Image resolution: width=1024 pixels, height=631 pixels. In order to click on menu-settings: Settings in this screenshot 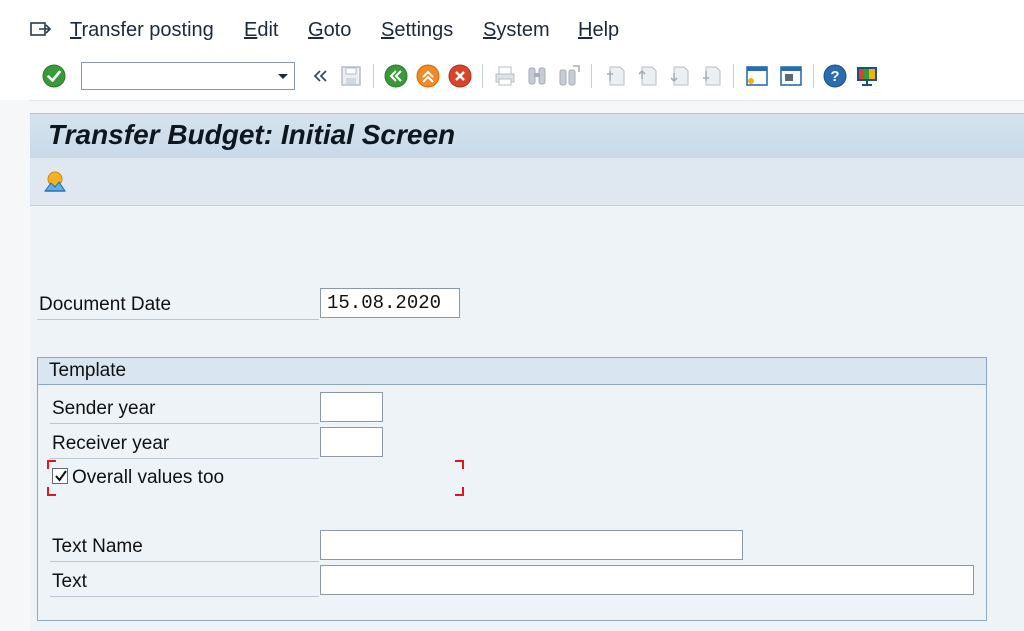, I will do `click(417, 30)`.